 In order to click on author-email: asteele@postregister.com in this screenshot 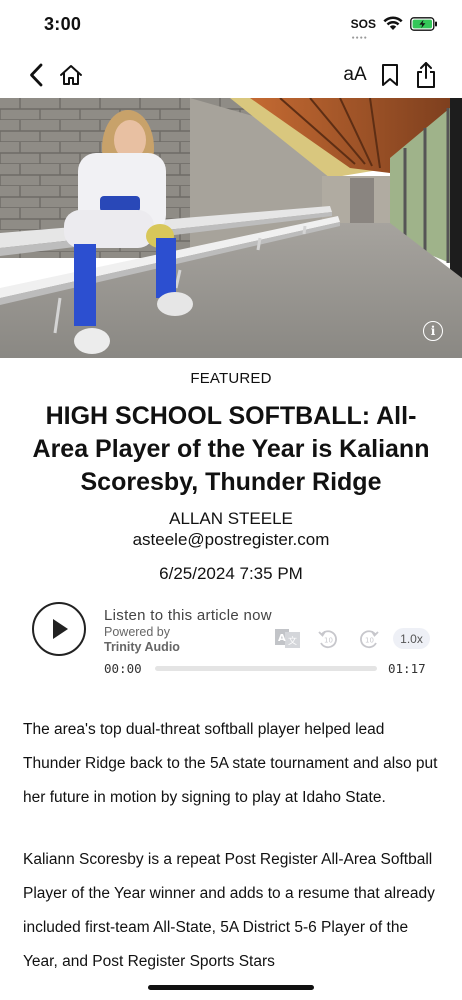, I will do `click(231, 540)`.